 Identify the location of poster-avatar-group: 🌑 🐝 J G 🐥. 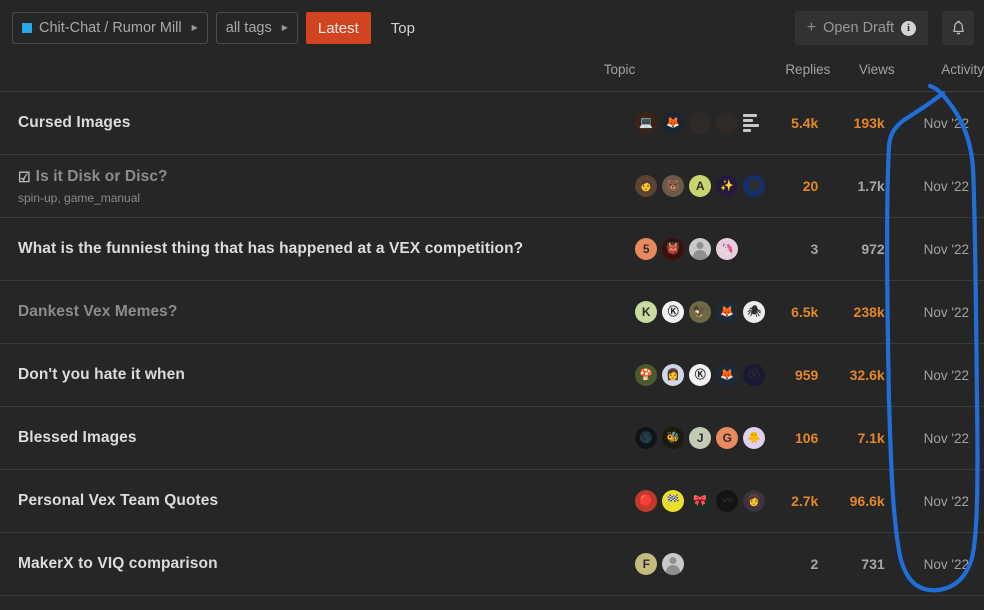
(700, 438).